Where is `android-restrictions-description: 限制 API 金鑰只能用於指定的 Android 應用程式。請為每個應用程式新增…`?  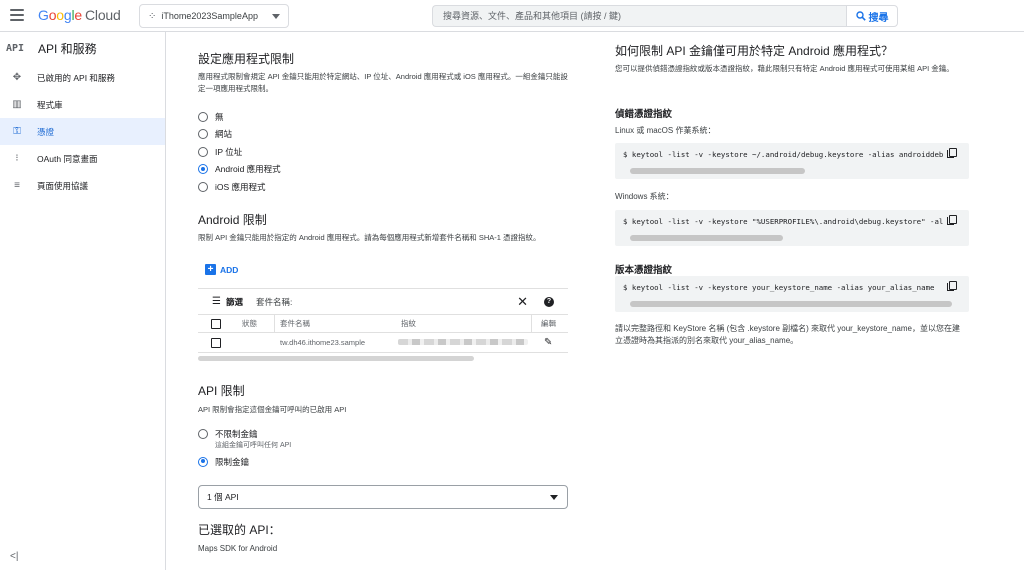 android-restrictions-description: 限制 API 金鑰只能用於指定的 Android 應用程式。請為每個應用程式新增… is located at coordinates (369, 237).